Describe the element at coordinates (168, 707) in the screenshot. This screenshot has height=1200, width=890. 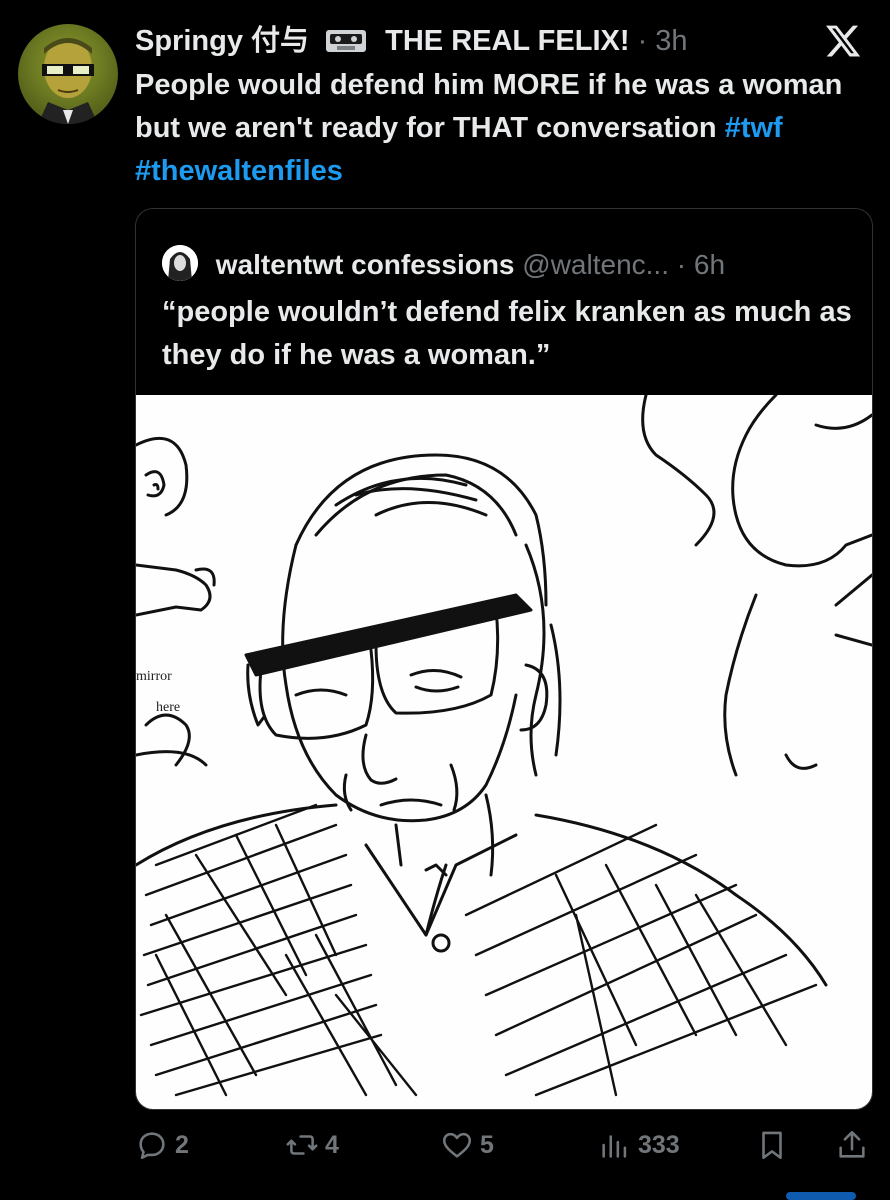
I see `sketch-note-here: here` at that location.